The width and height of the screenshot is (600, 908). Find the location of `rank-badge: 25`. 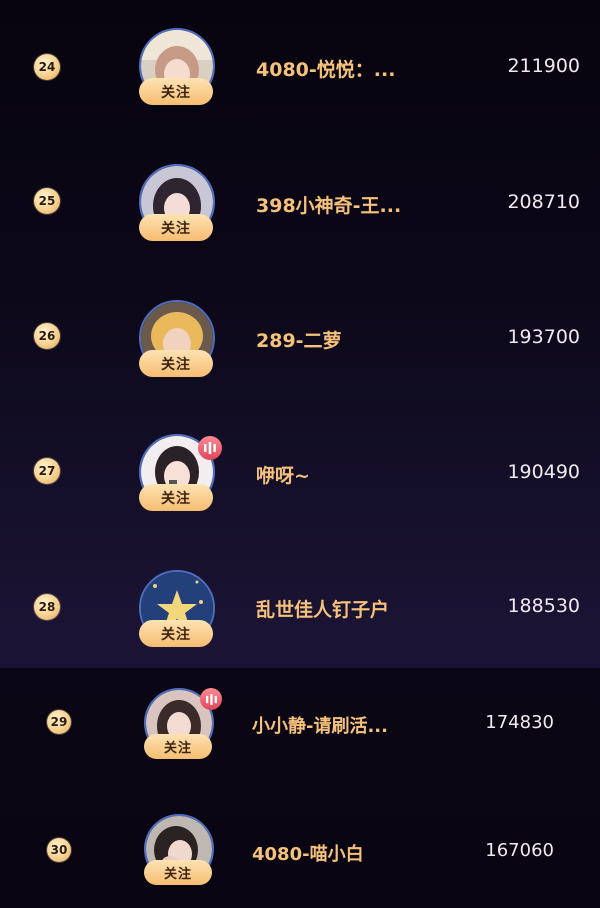

rank-badge: 25 is located at coordinates (47, 201).